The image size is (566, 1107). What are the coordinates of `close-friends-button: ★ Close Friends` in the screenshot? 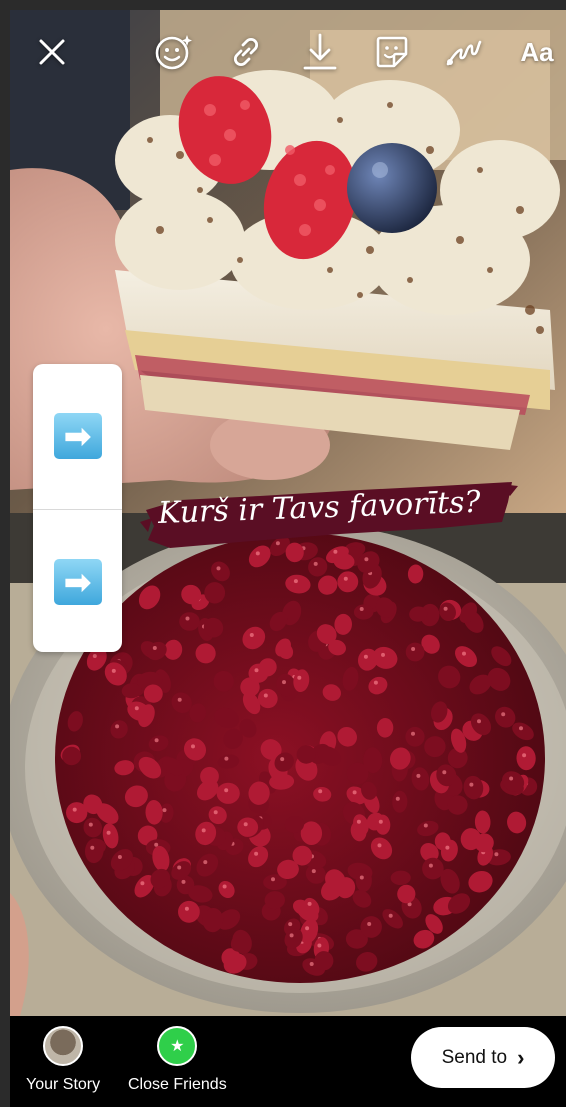 It's located at (177, 1060).